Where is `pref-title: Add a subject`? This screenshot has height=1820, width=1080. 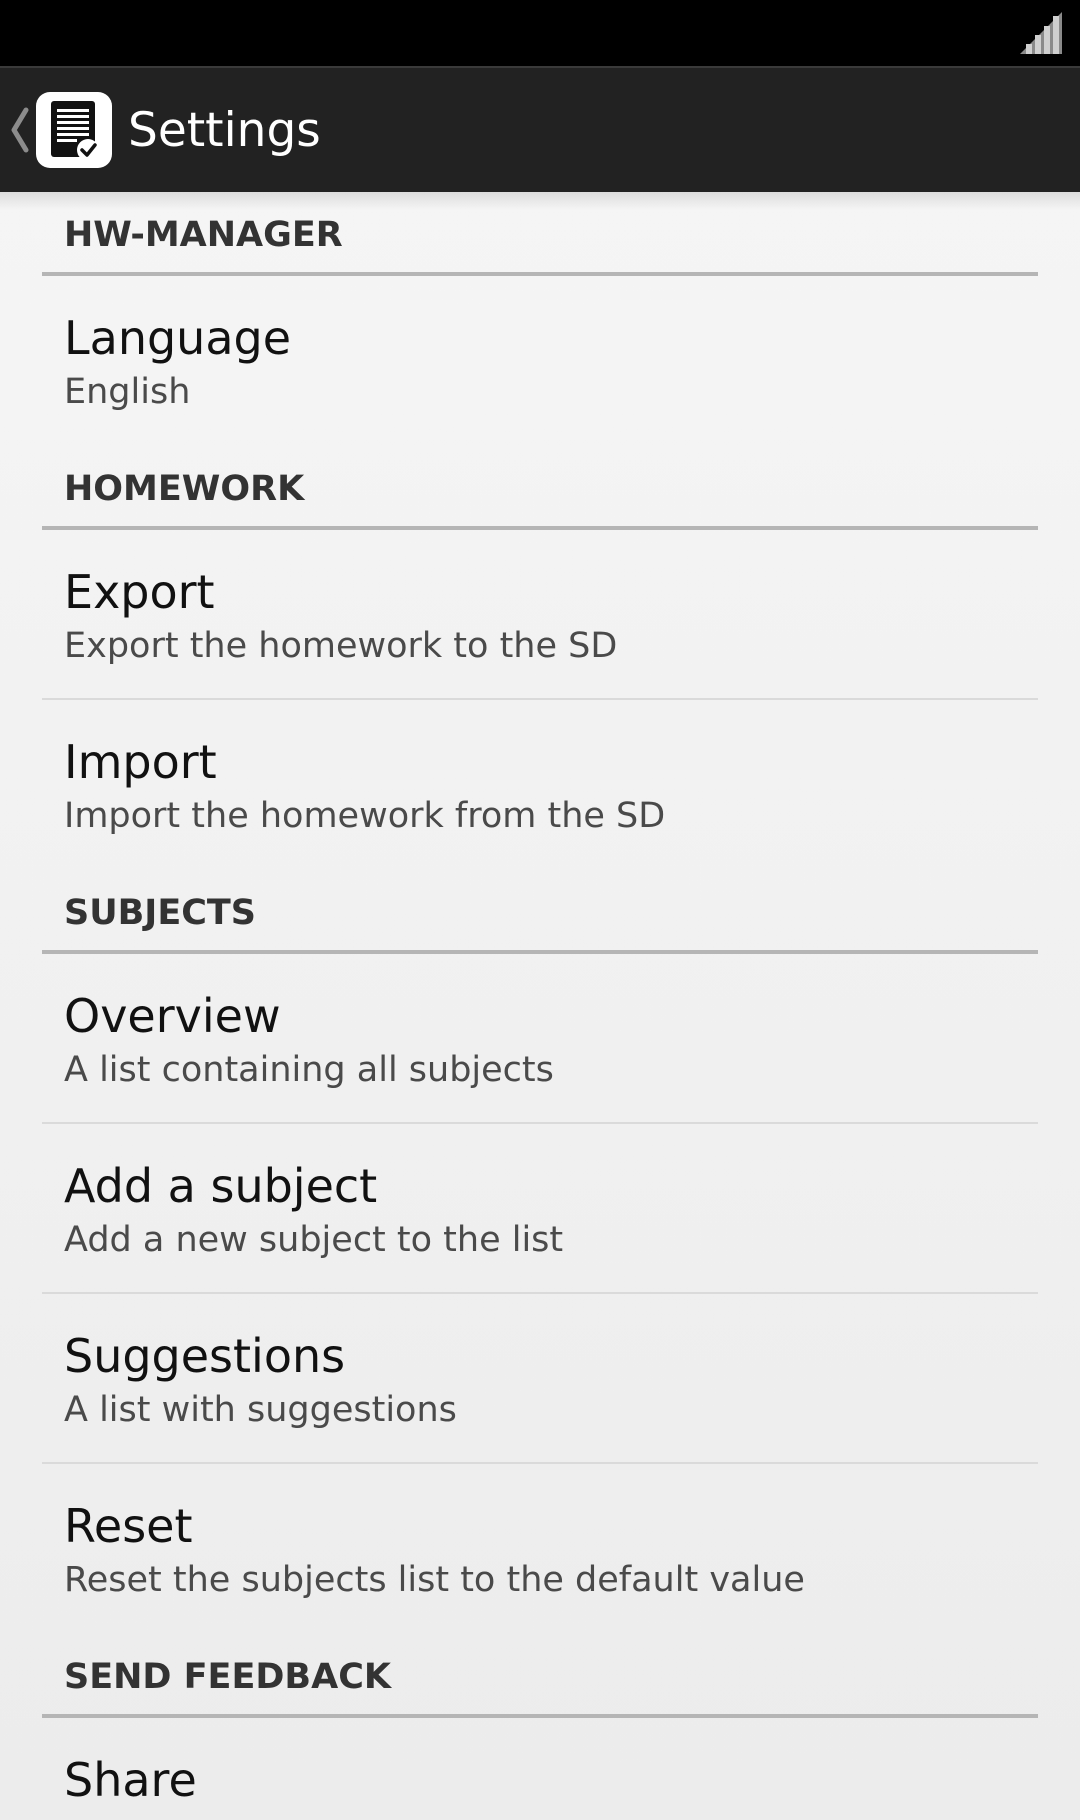
pref-title: Add a subject is located at coordinates (221, 1186).